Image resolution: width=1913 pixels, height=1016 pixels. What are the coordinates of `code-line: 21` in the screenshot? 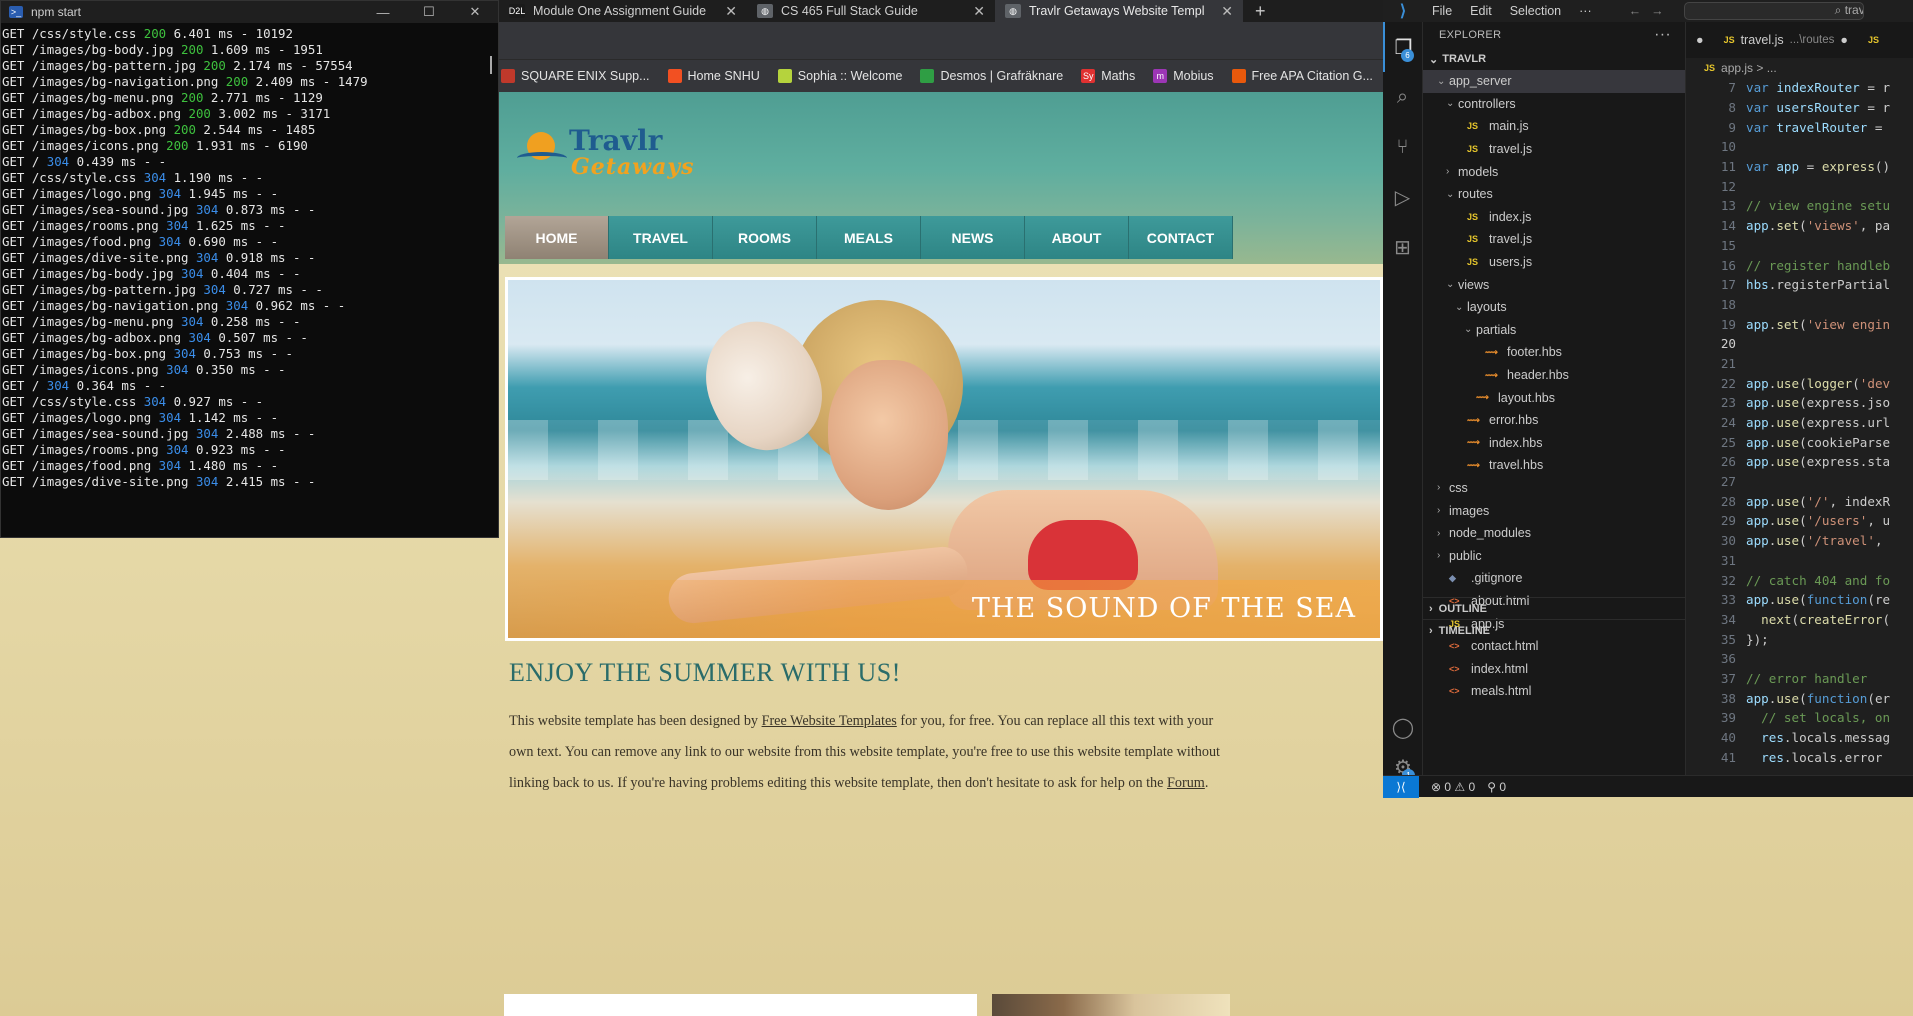 It's located at (1799, 364).